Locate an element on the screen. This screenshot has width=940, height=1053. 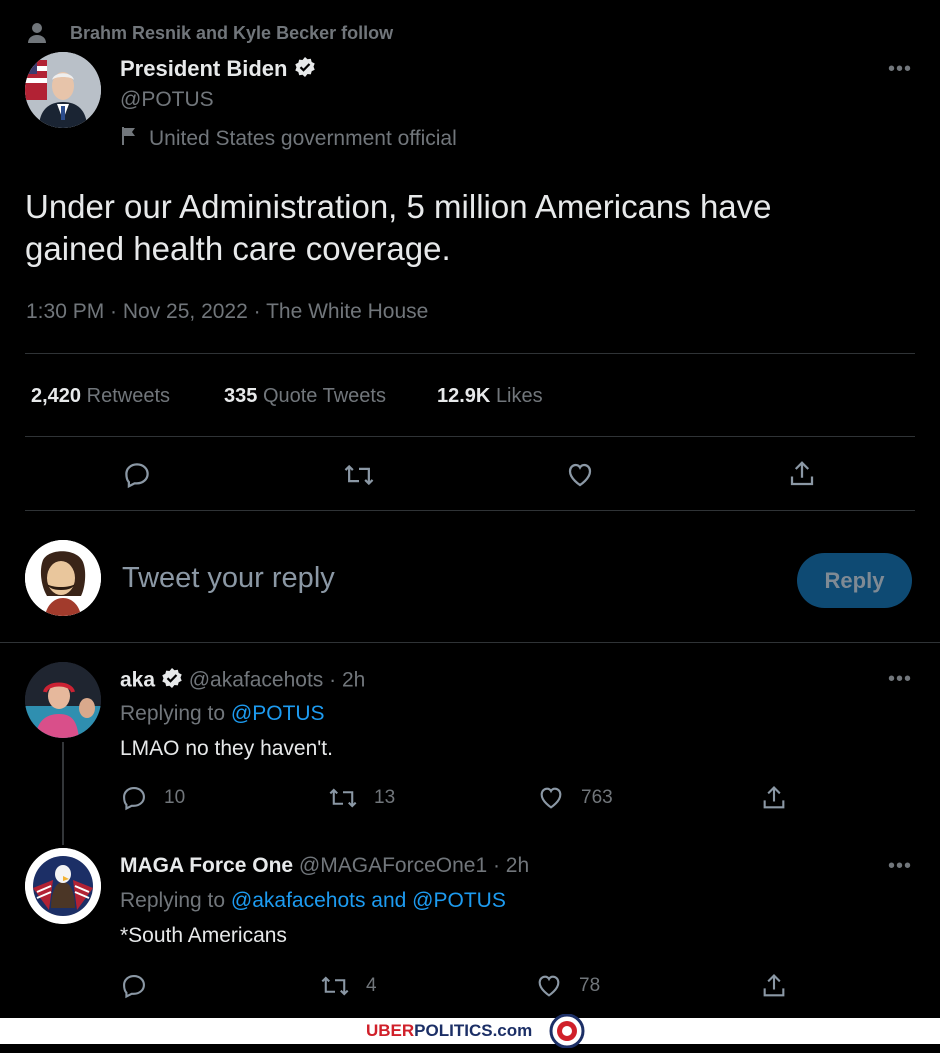
reply-submit-button: Reply is located at coordinates (854, 580).